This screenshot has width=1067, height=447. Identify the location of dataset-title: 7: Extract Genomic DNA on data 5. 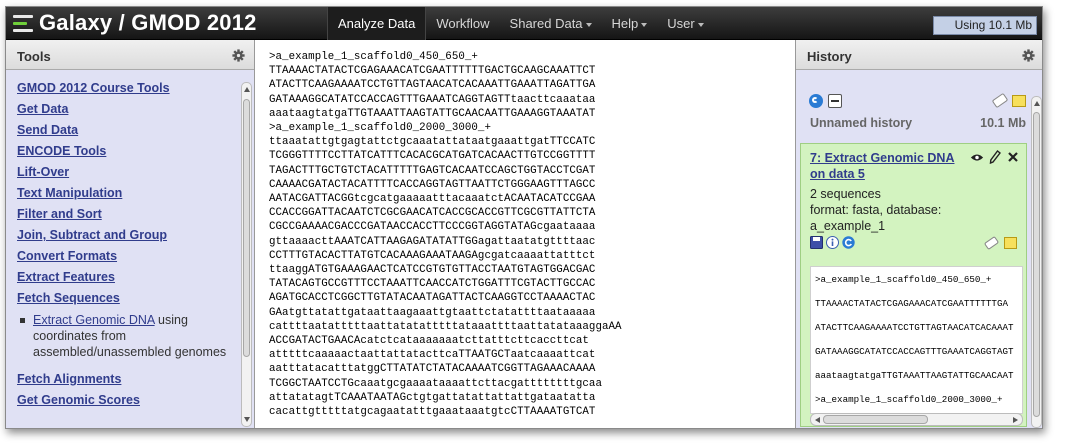
(885, 166).